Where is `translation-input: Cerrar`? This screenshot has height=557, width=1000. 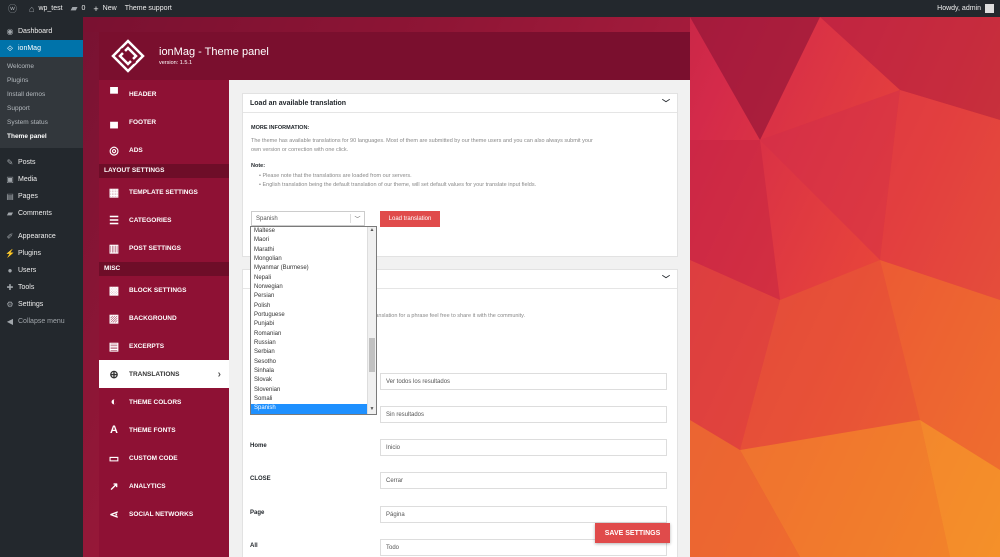
translation-input: Cerrar is located at coordinates (523, 480).